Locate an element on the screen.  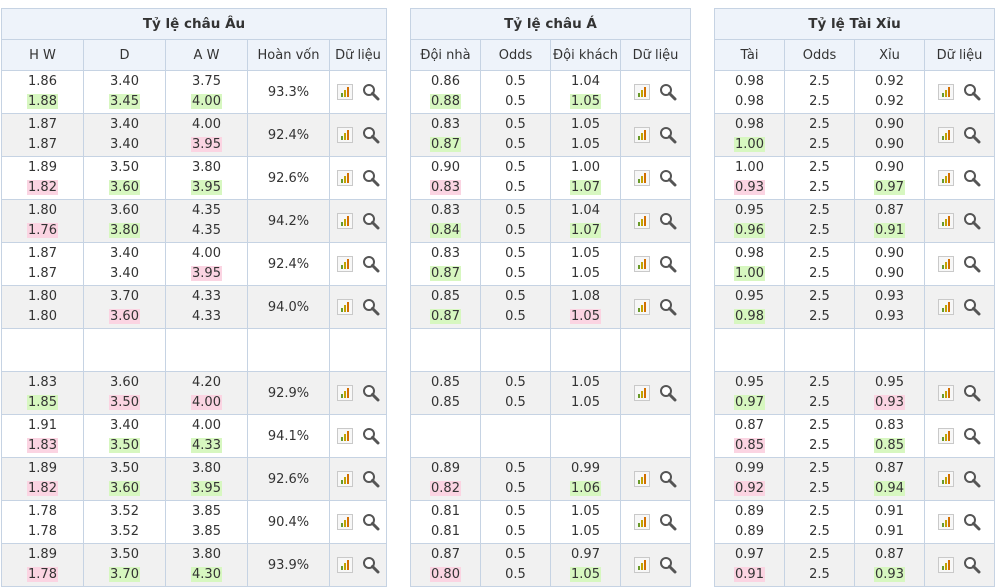
eu-hw-live: 1.88 is located at coordinates (42, 102).